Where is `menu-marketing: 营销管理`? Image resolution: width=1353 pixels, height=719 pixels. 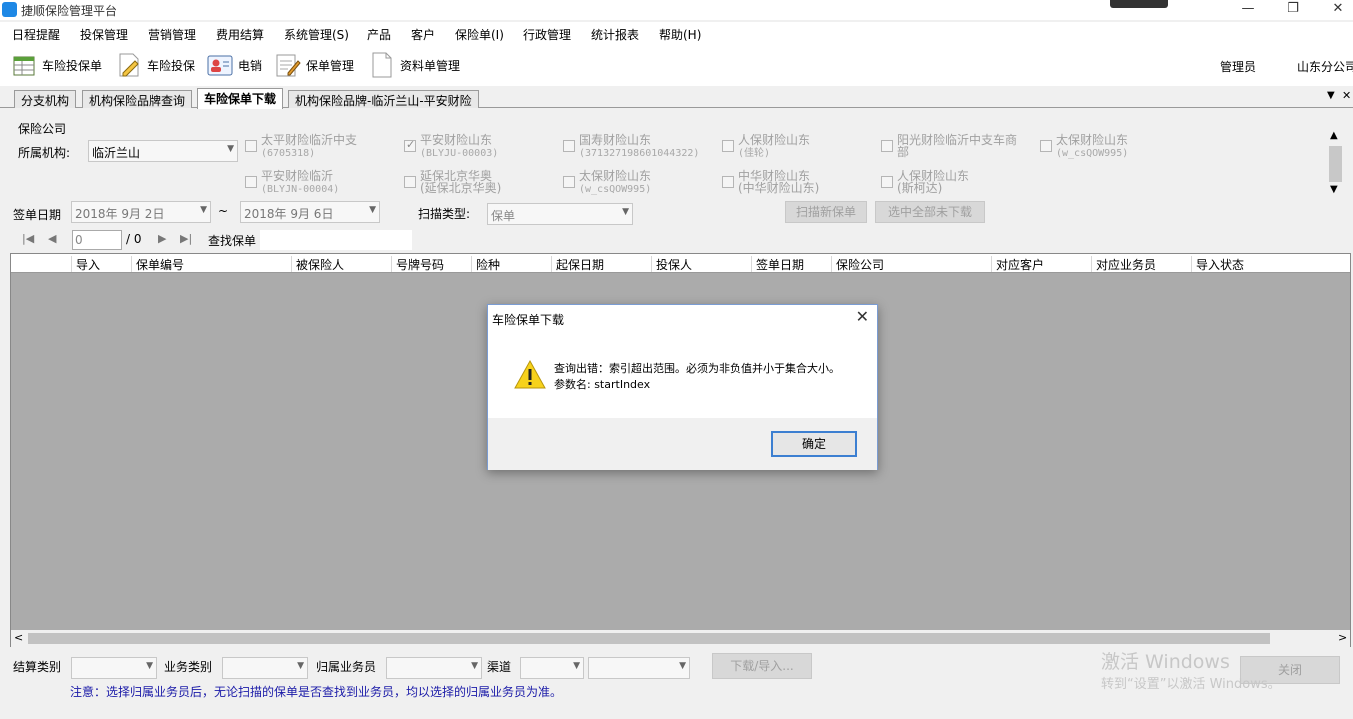
menu-marketing: 营销管理 is located at coordinates (172, 34).